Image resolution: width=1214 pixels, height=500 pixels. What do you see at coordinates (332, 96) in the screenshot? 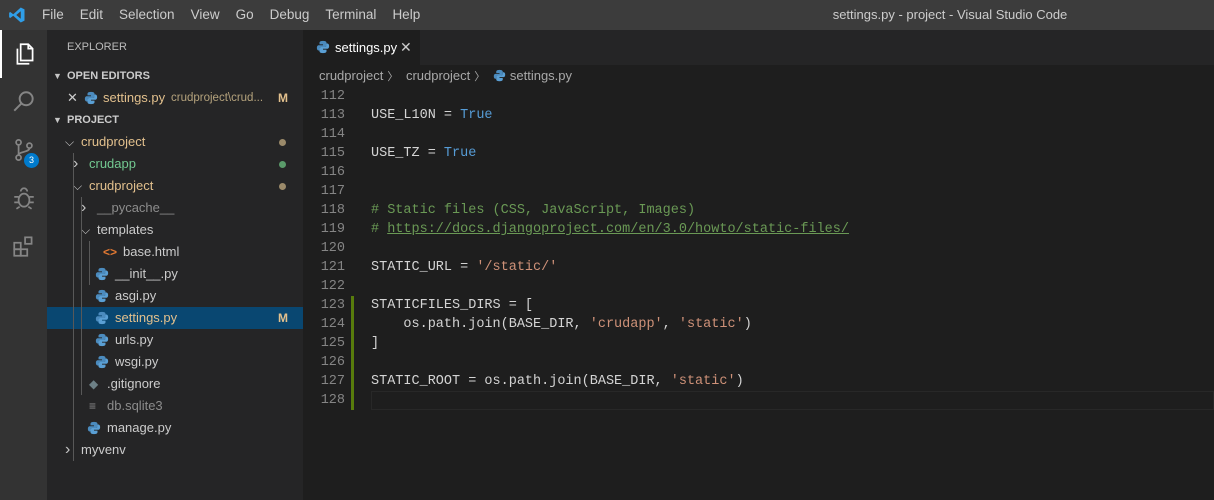
I see `line-number: 112` at bounding box center [332, 96].